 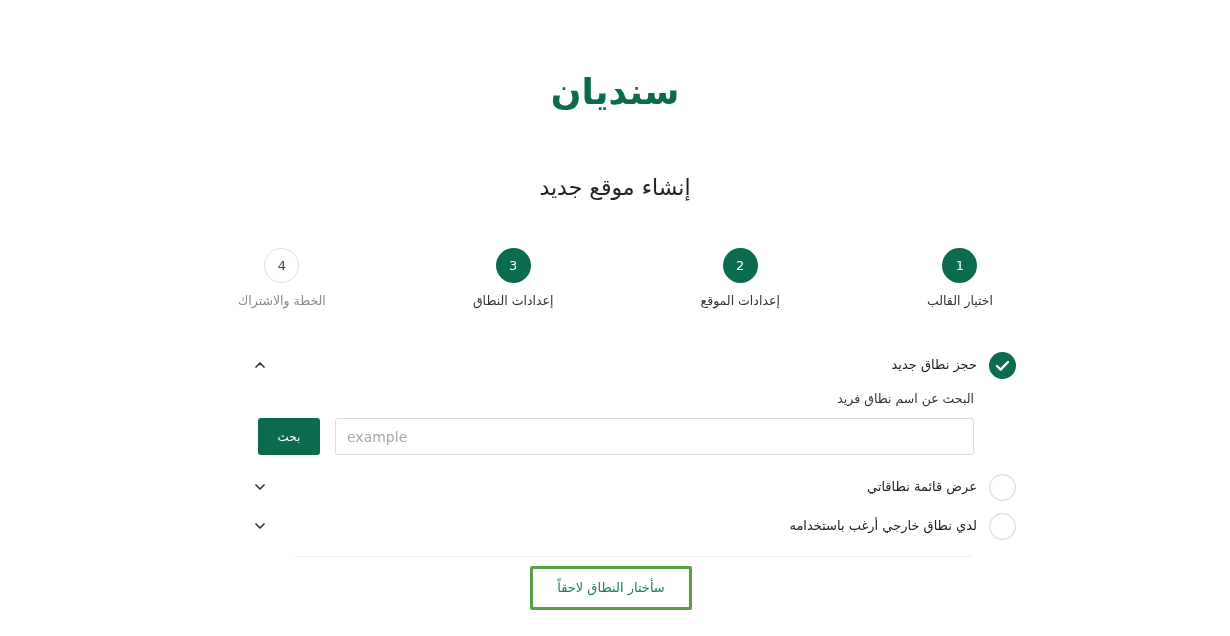 What do you see at coordinates (282, 265) in the screenshot?
I see `step-number: 4` at bounding box center [282, 265].